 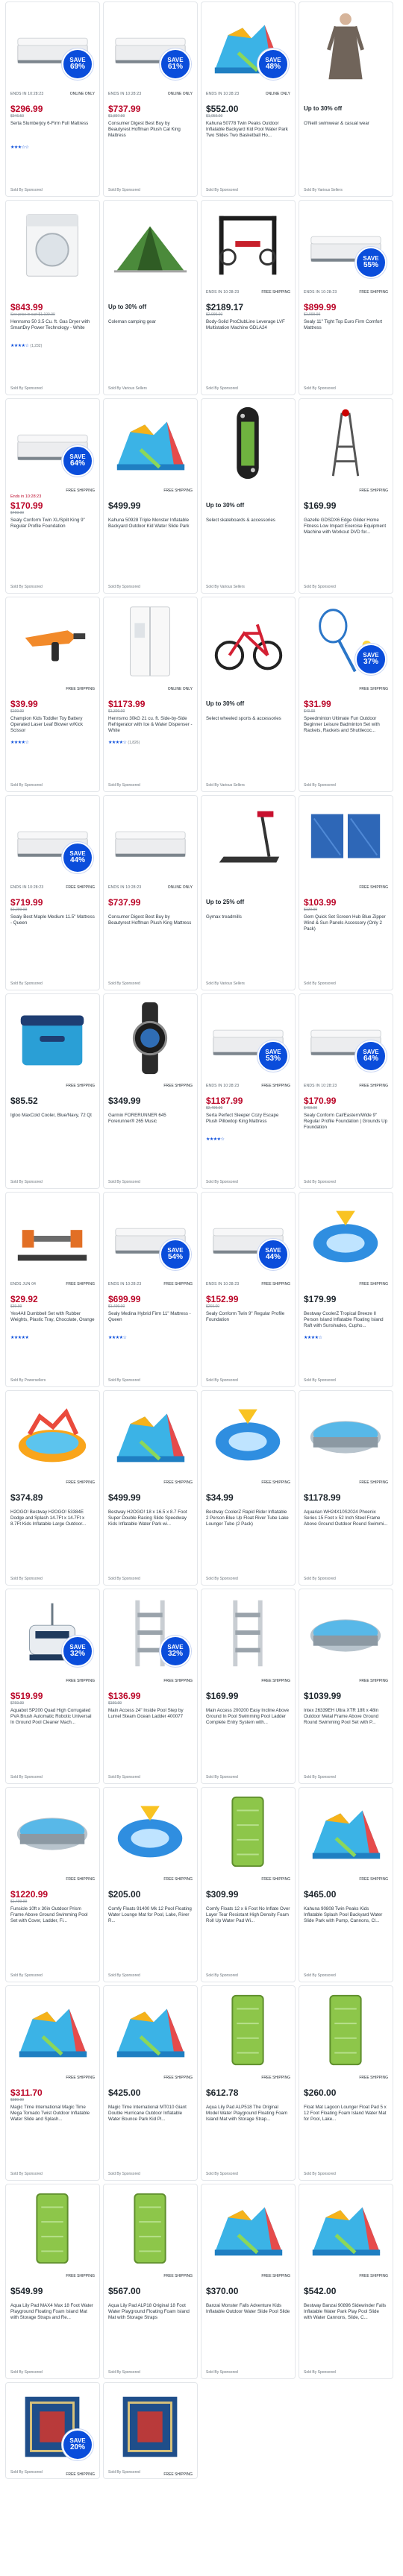 What do you see at coordinates (346, 245) in the screenshot?
I see `product-image: SAVE 55%` at bounding box center [346, 245].